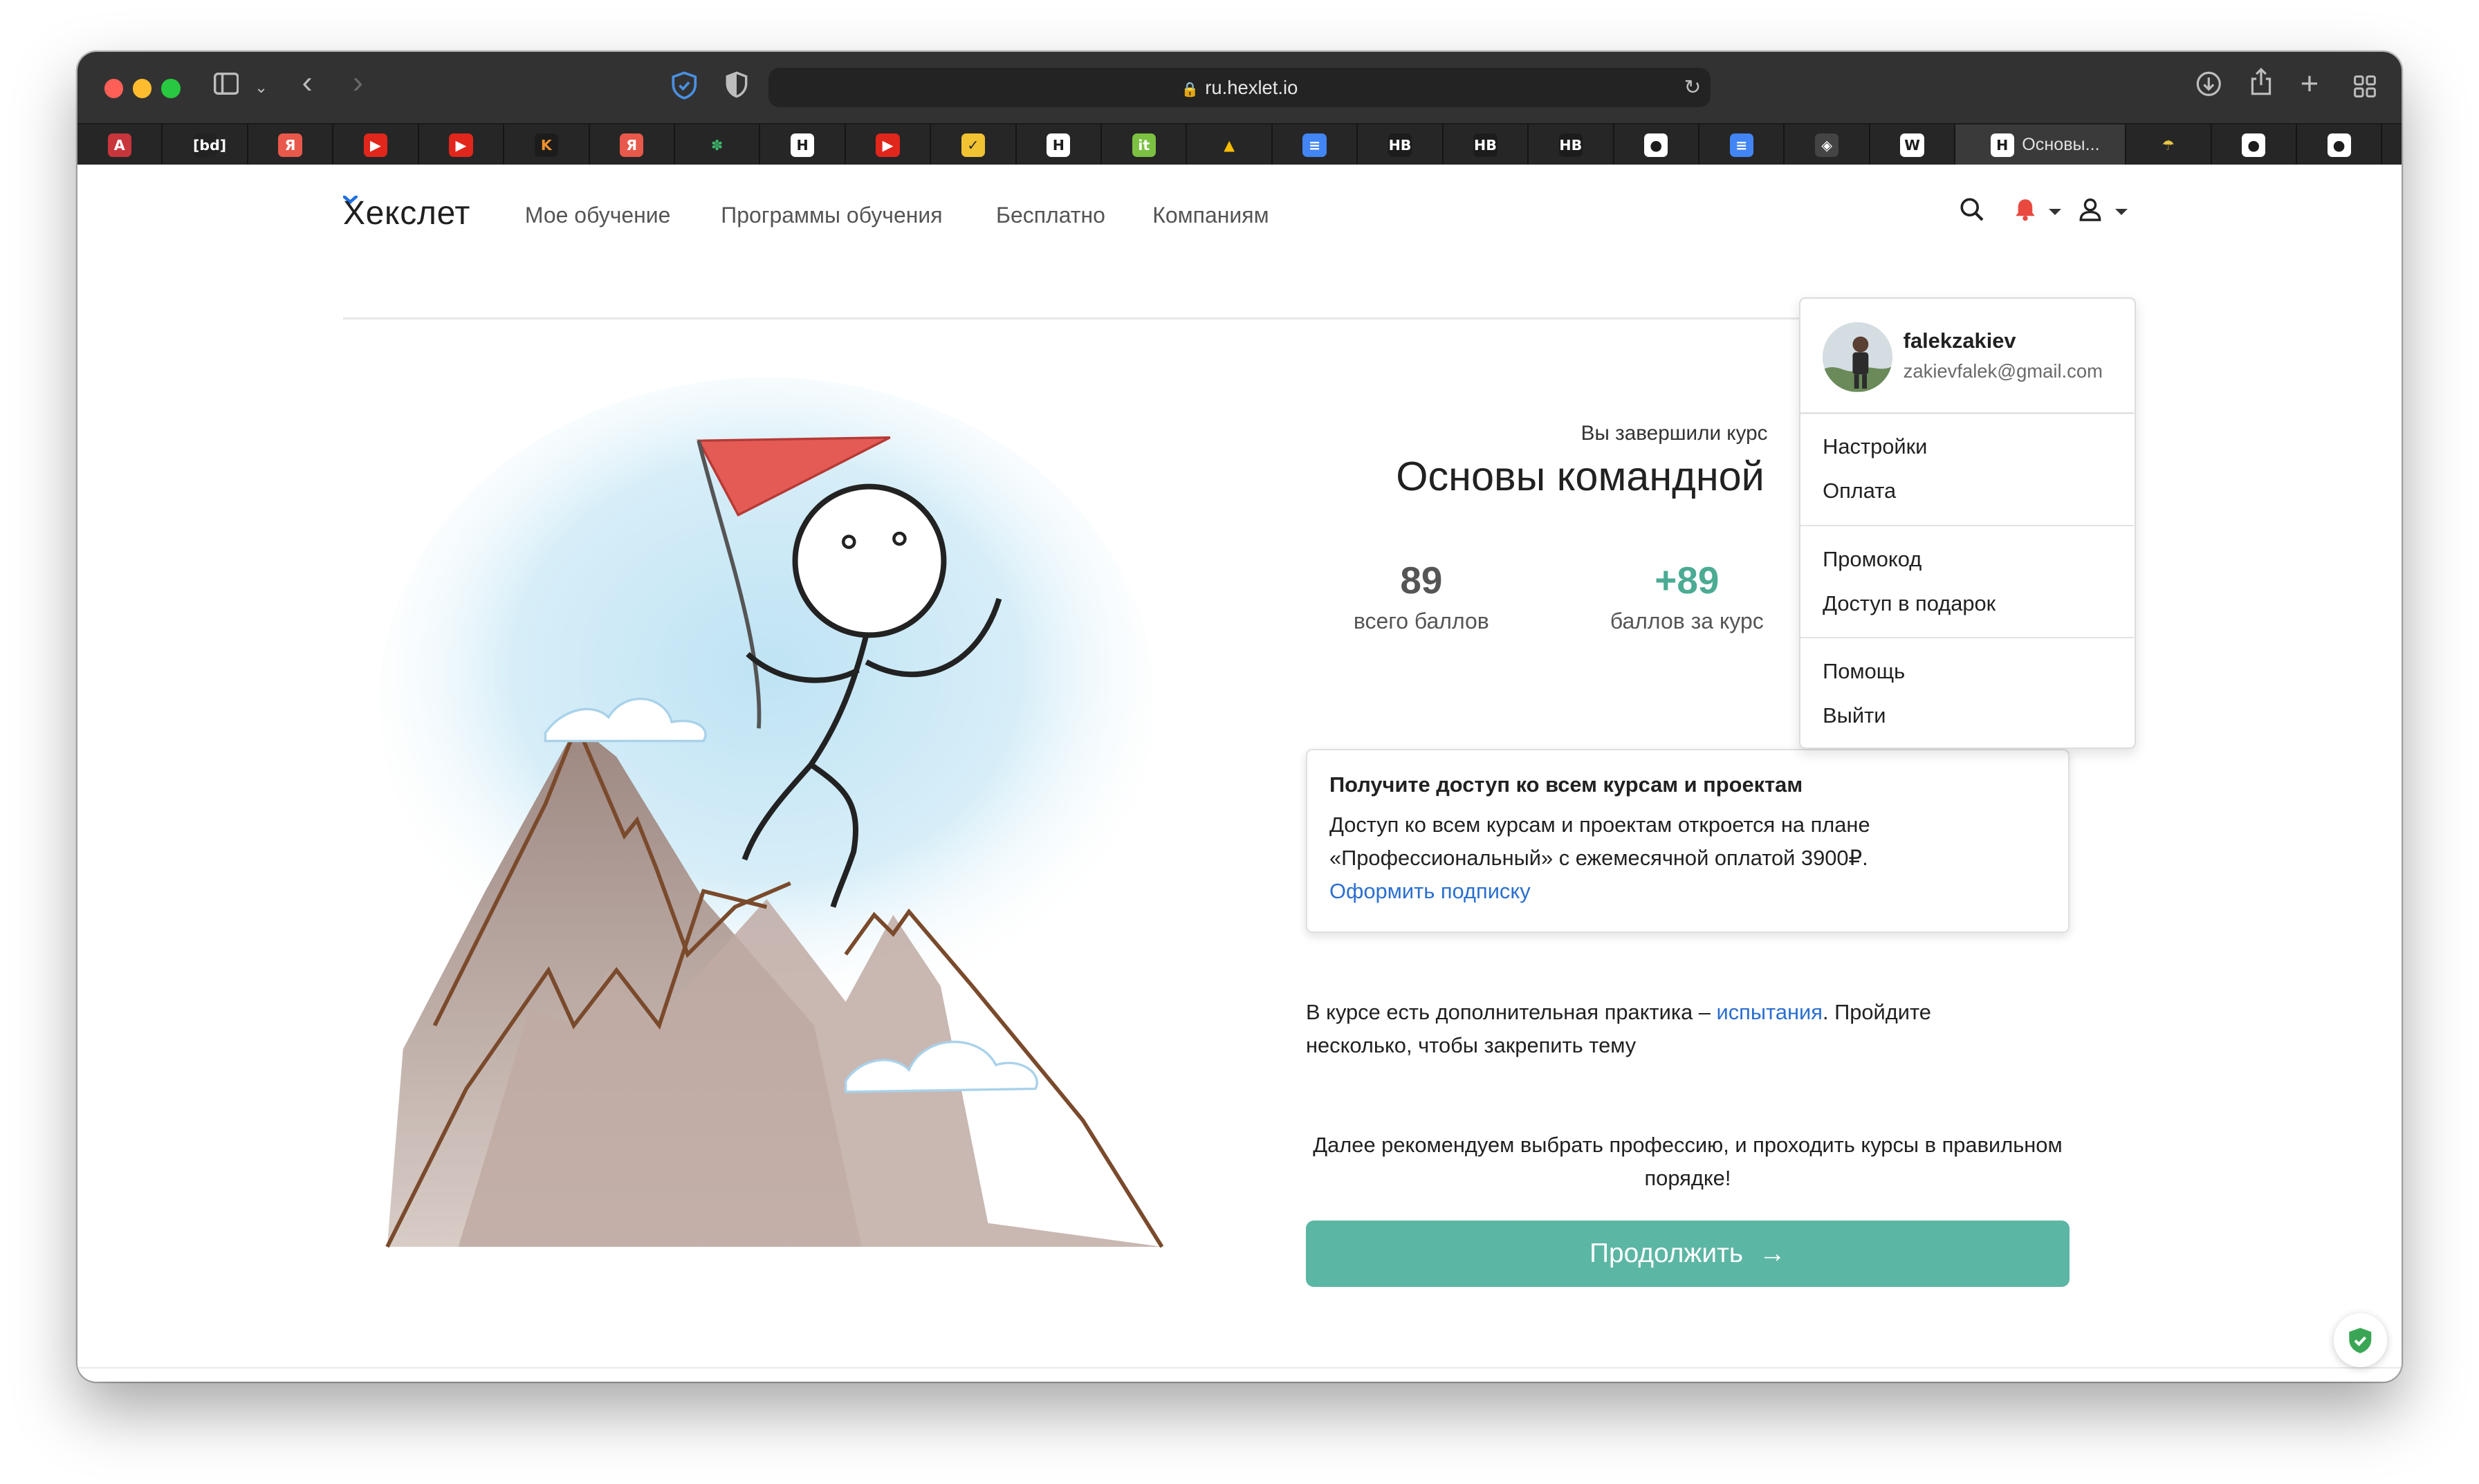  What do you see at coordinates (632, 145) in the screenshot?
I see `pinned-tab-a-6: Я` at bounding box center [632, 145].